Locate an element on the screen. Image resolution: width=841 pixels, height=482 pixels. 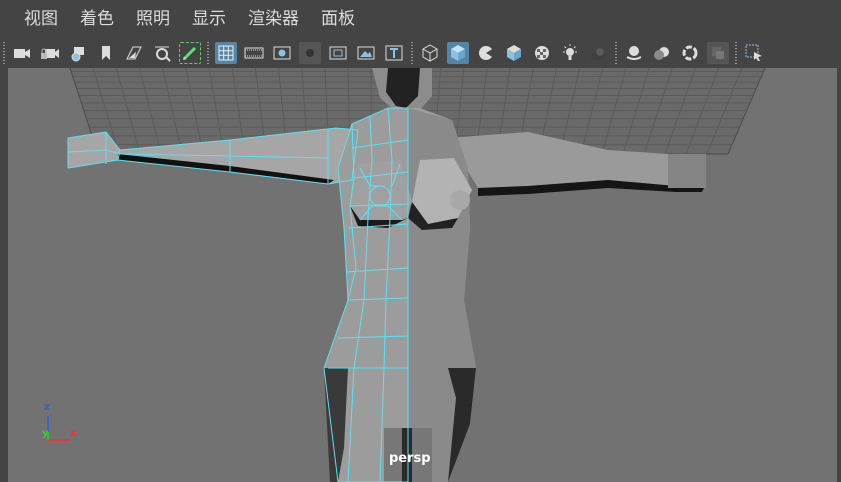
menu-renderer: 渲染器 is located at coordinates (273, 19).